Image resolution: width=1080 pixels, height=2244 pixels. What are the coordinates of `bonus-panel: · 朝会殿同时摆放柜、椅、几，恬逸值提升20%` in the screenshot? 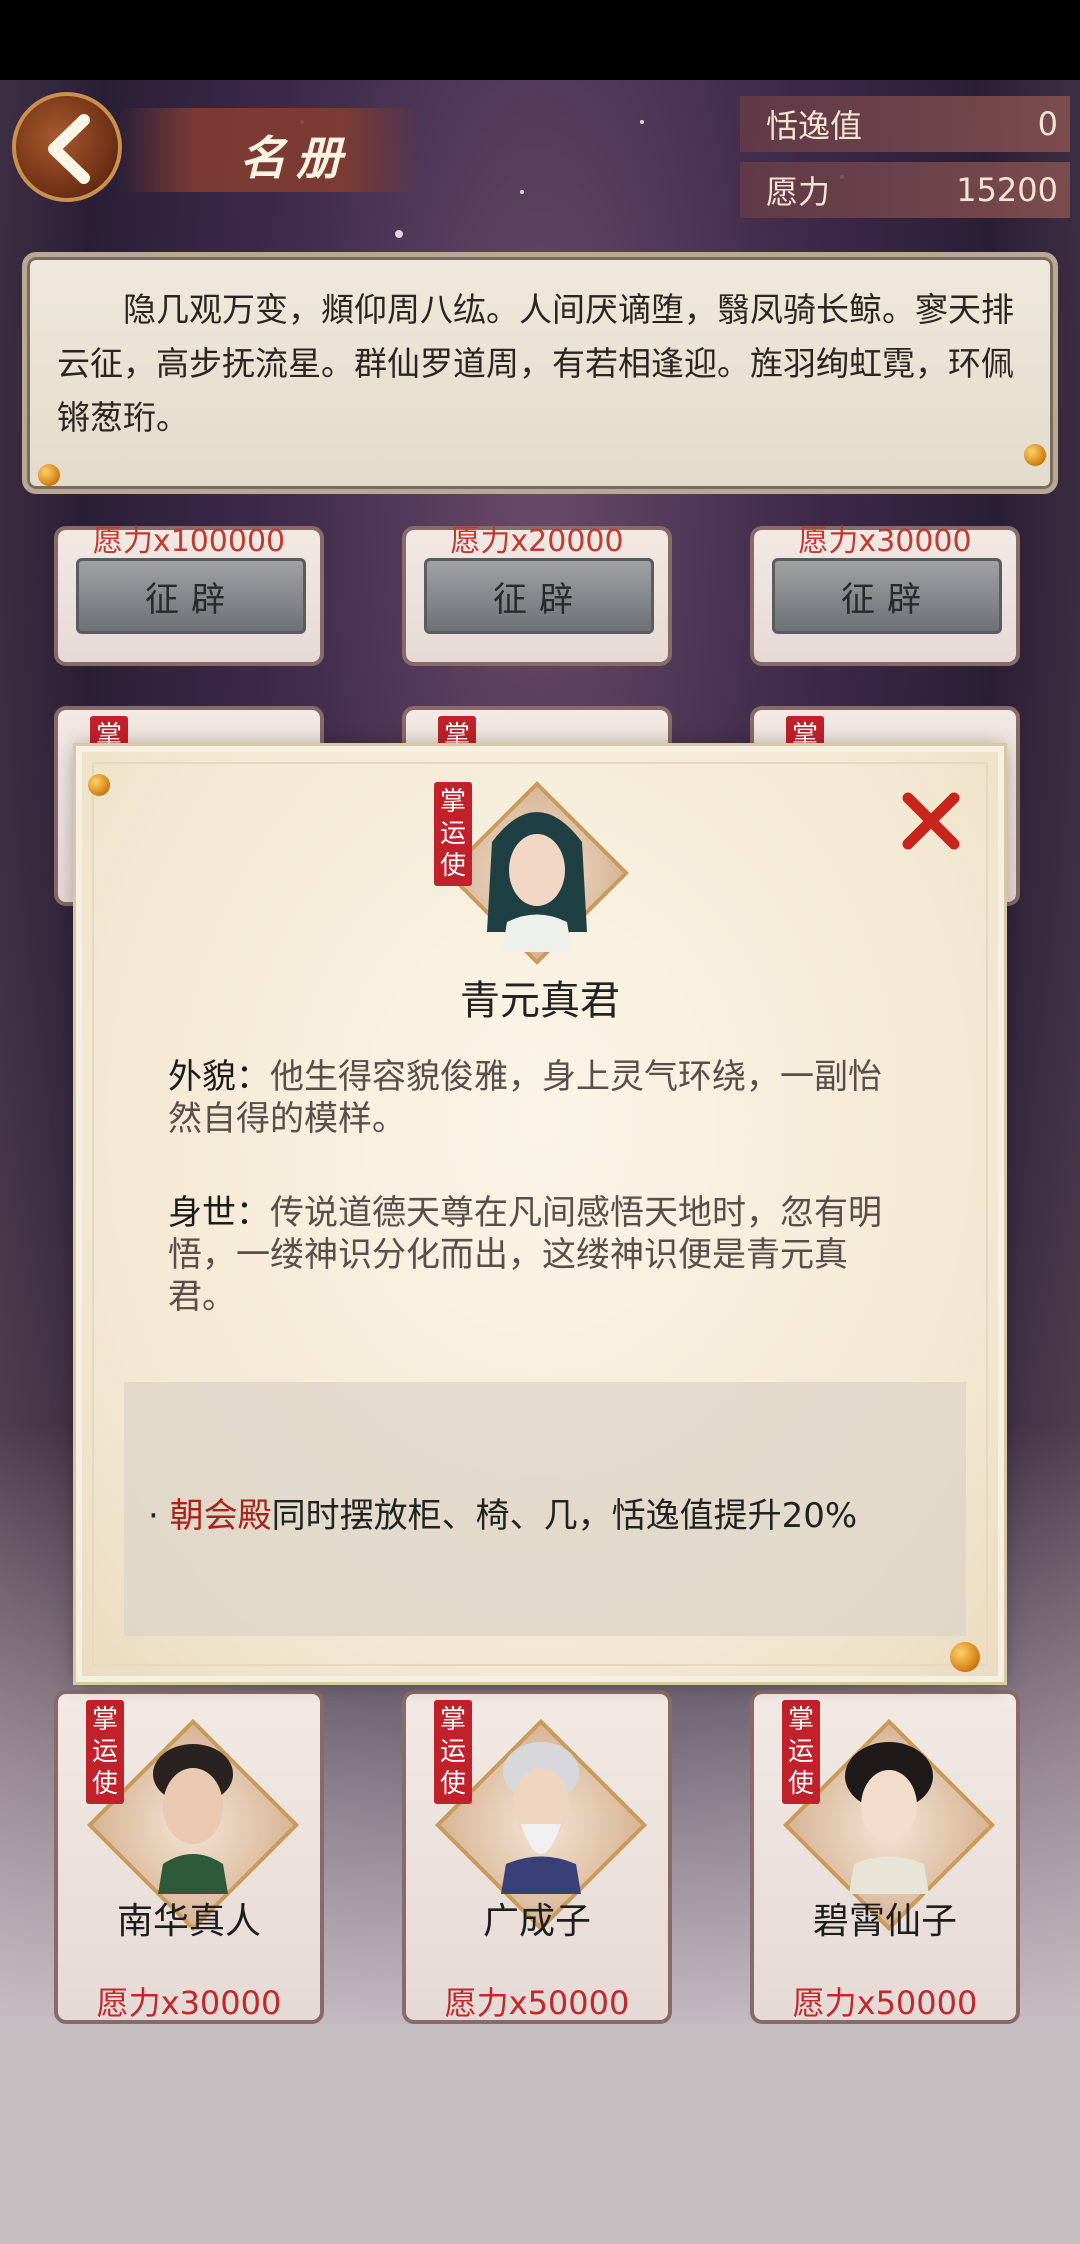 It's located at (545, 1509).